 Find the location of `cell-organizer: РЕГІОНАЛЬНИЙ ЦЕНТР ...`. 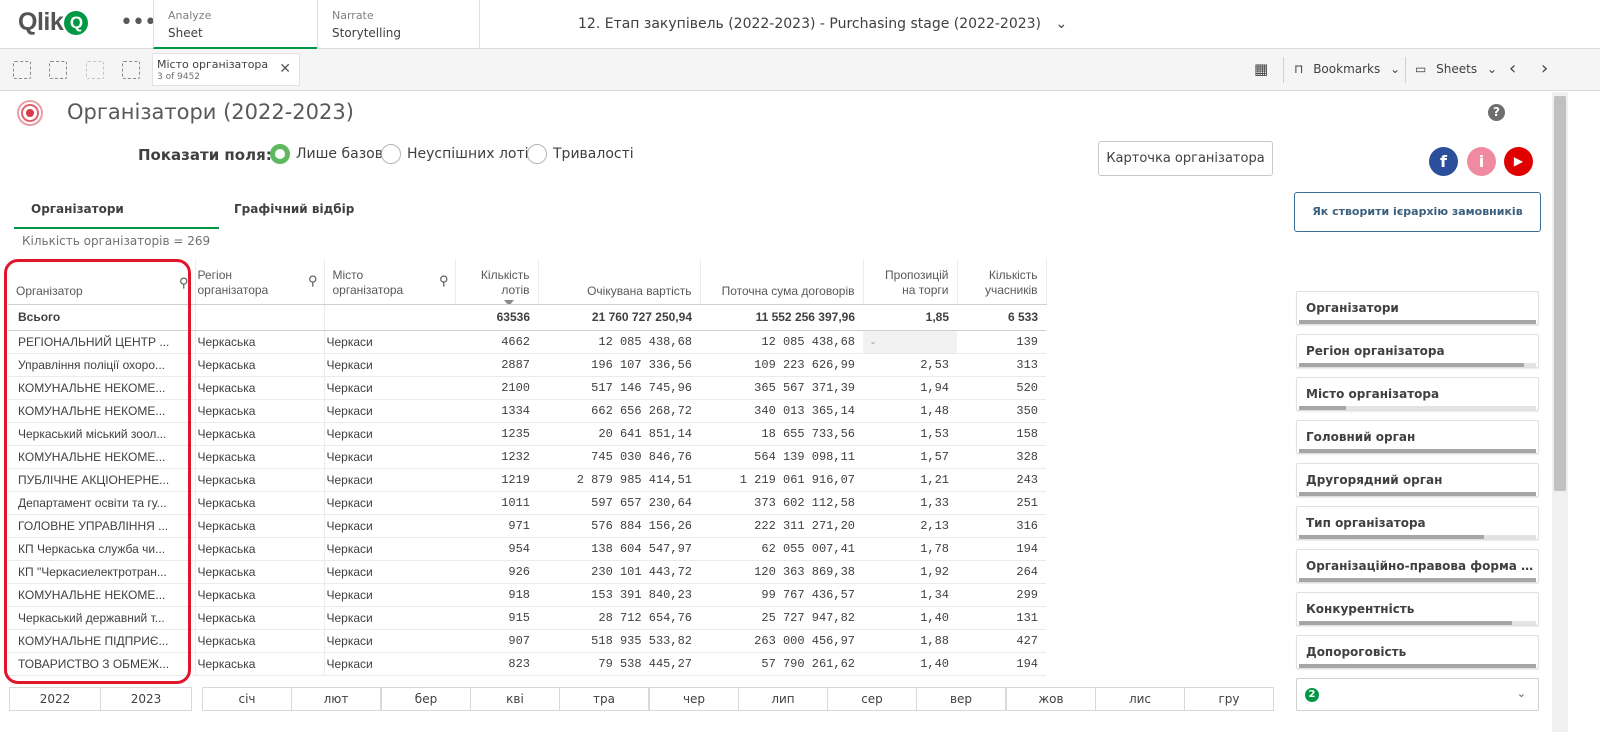

cell-organizer: РЕГІОНАЛЬНИЙ ЦЕНТР ... is located at coordinates (101, 342).